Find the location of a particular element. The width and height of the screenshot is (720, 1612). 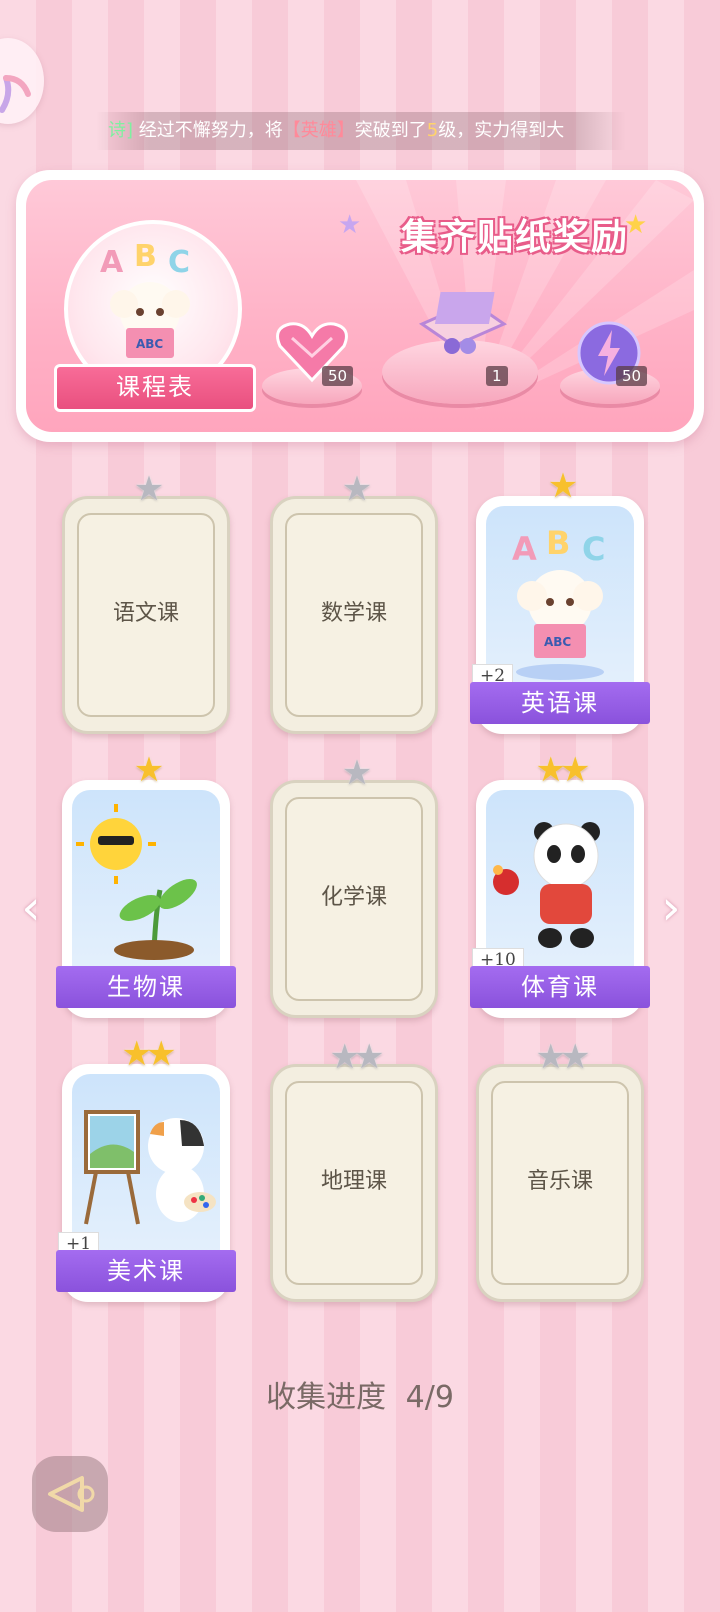

card-name: 音乐课 is located at coordinates (559, 1181).